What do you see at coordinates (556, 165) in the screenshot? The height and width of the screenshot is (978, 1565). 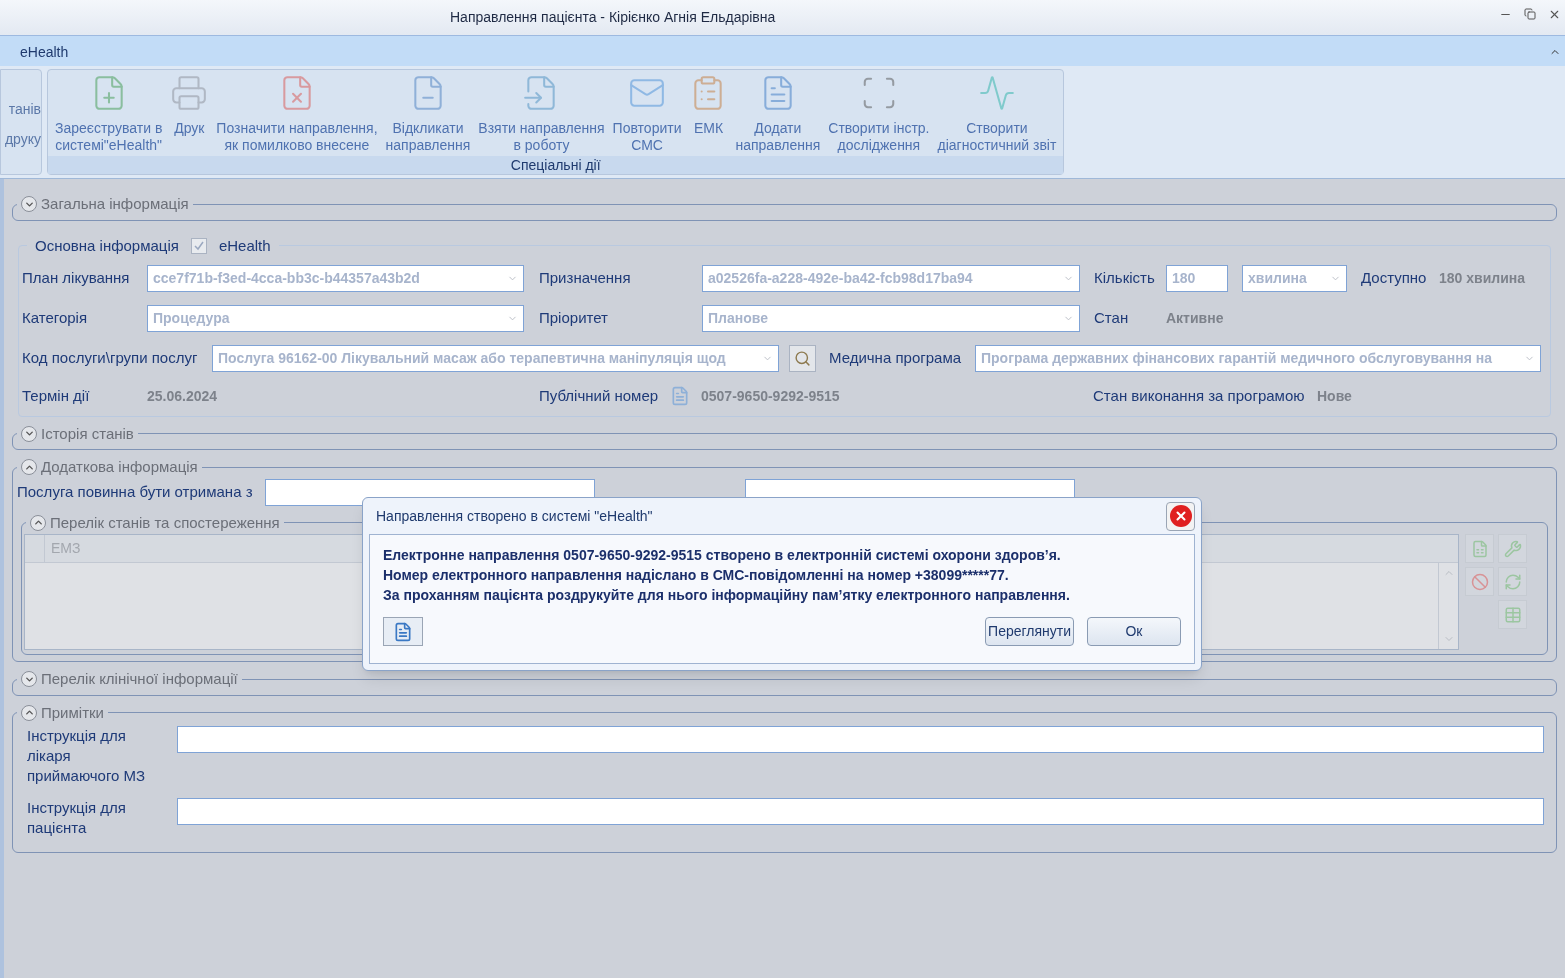 I see `ribbon-group-title: Спеціальні дії` at bounding box center [556, 165].